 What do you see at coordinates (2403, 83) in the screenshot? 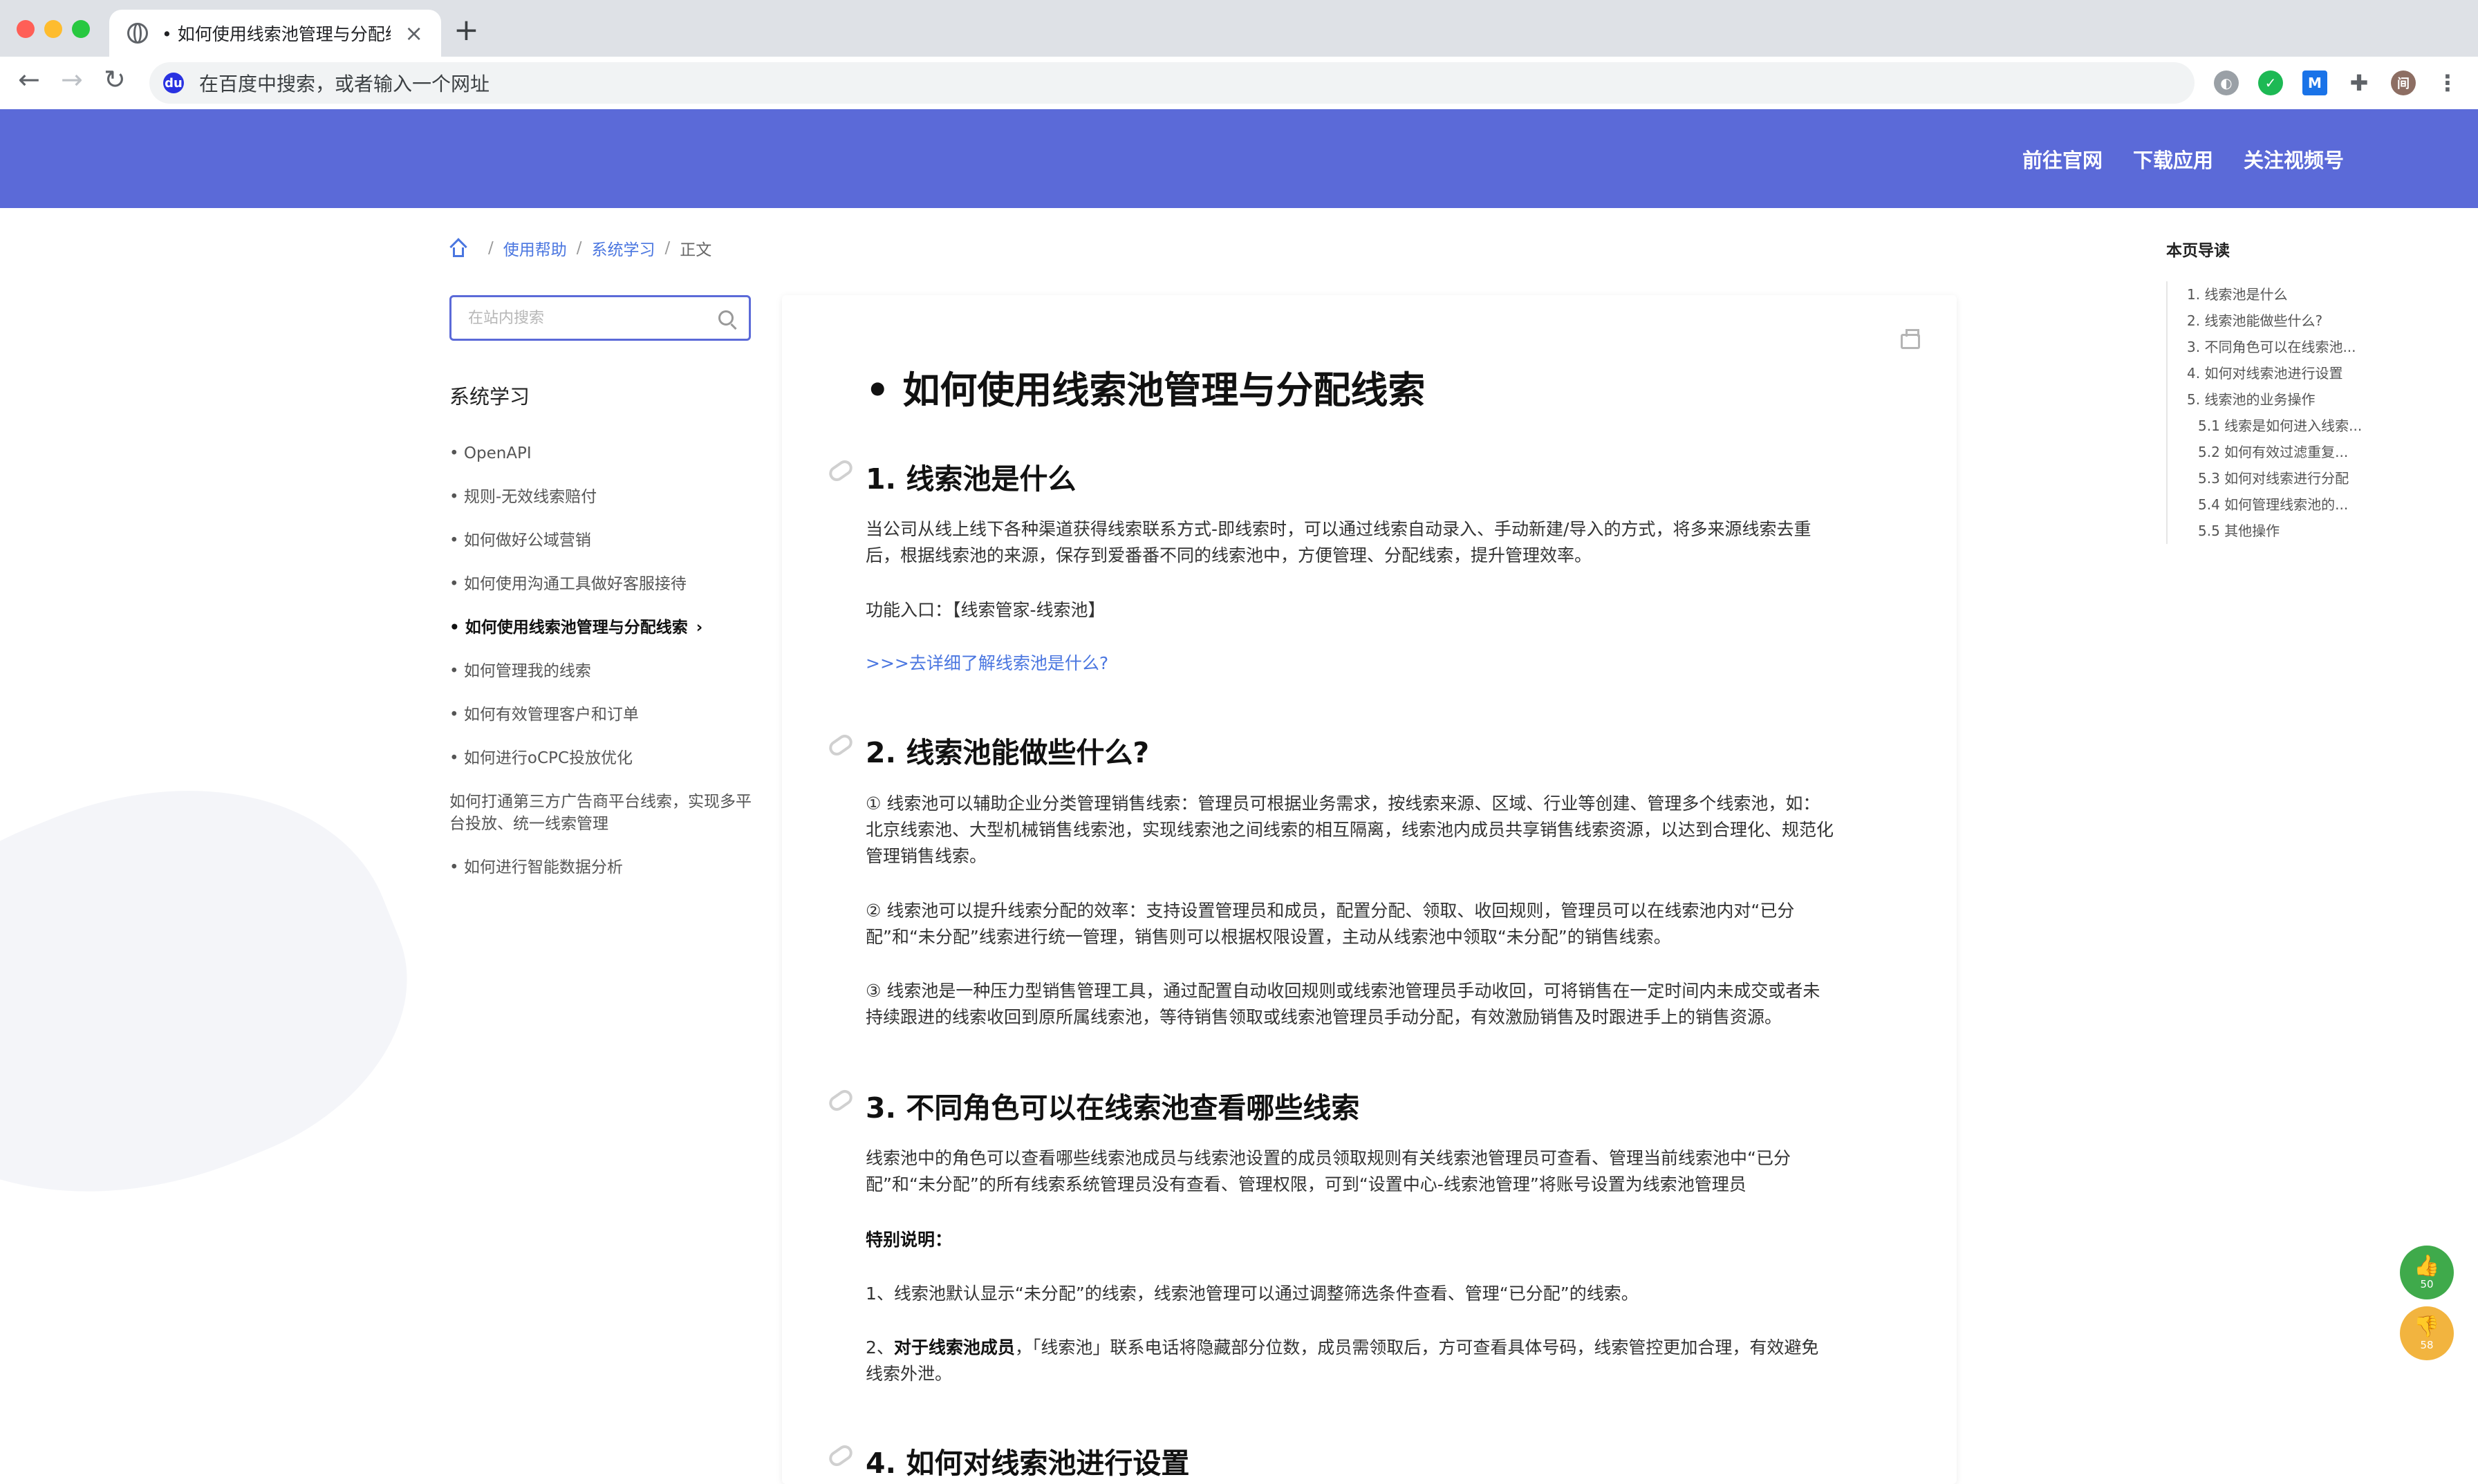
I see `profile-avatar: 间` at bounding box center [2403, 83].